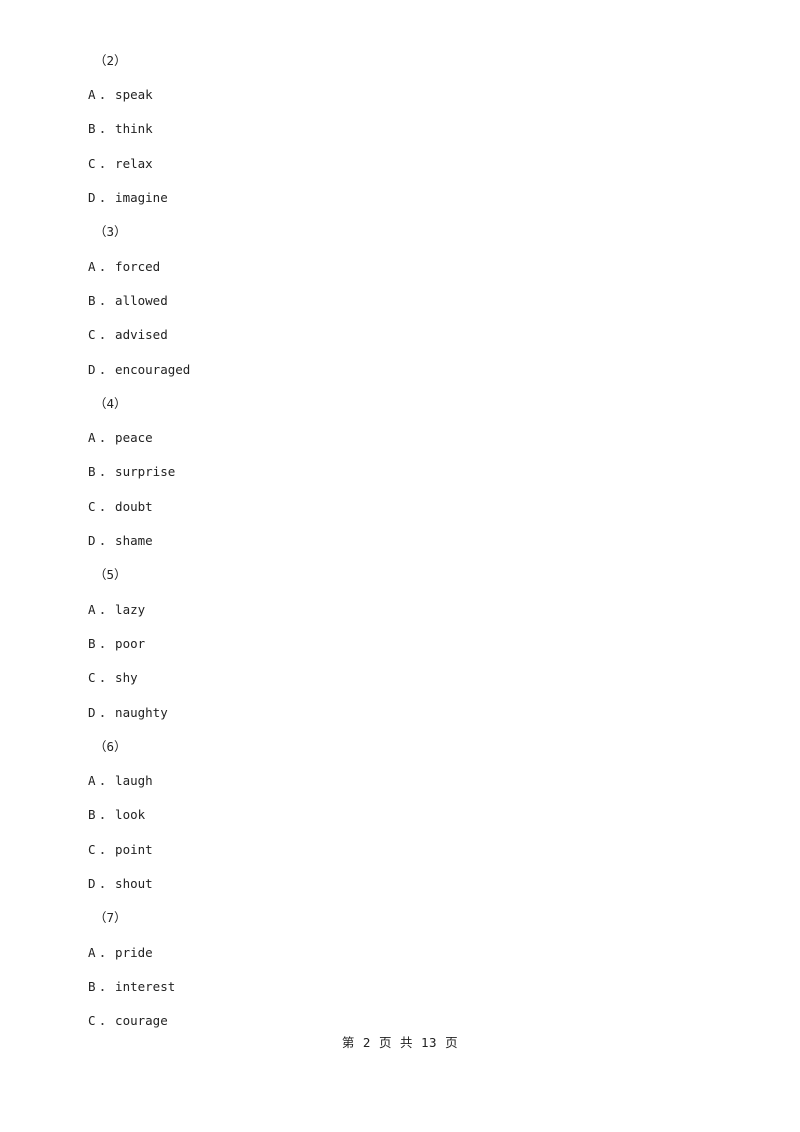 The height and width of the screenshot is (1132, 800). What do you see at coordinates (398, 953) in the screenshot?
I see `option-item: A ． pride` at bounding box center [398, 953].